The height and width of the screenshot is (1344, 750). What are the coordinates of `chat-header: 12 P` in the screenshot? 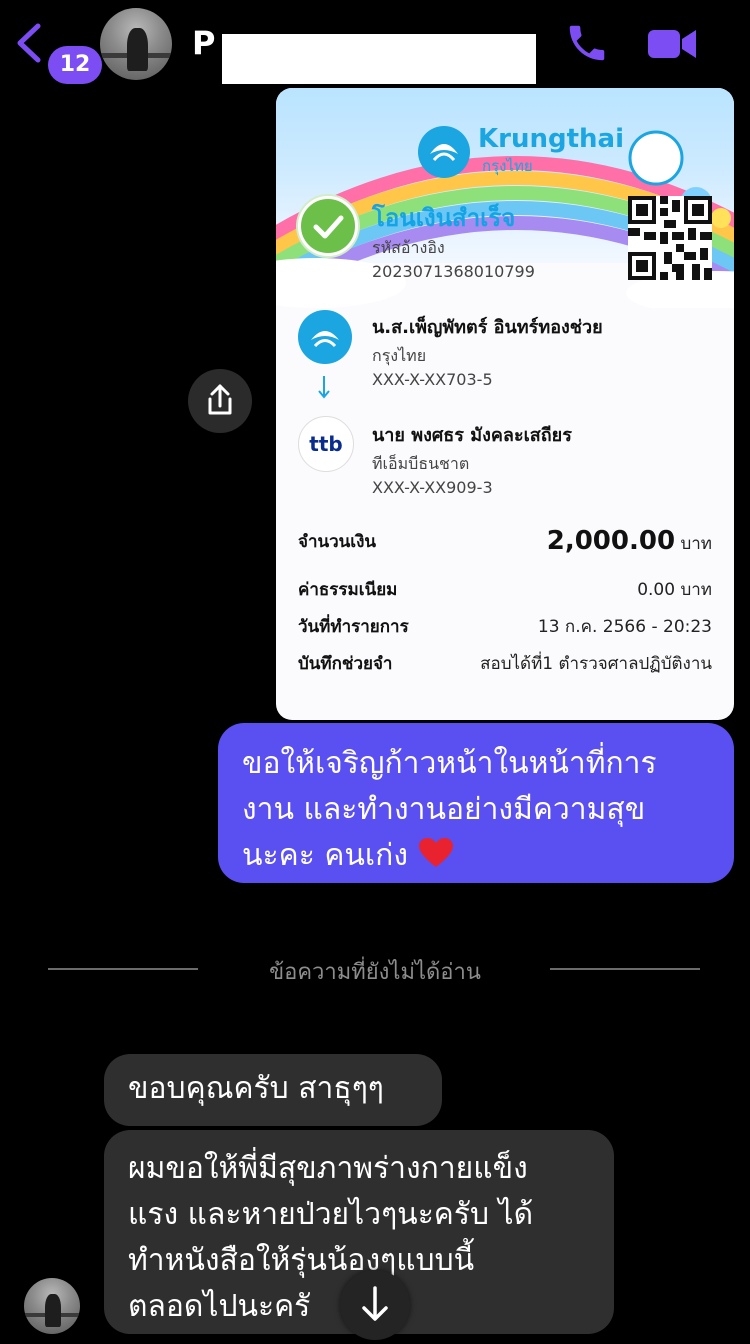 It's located at (375, 44).